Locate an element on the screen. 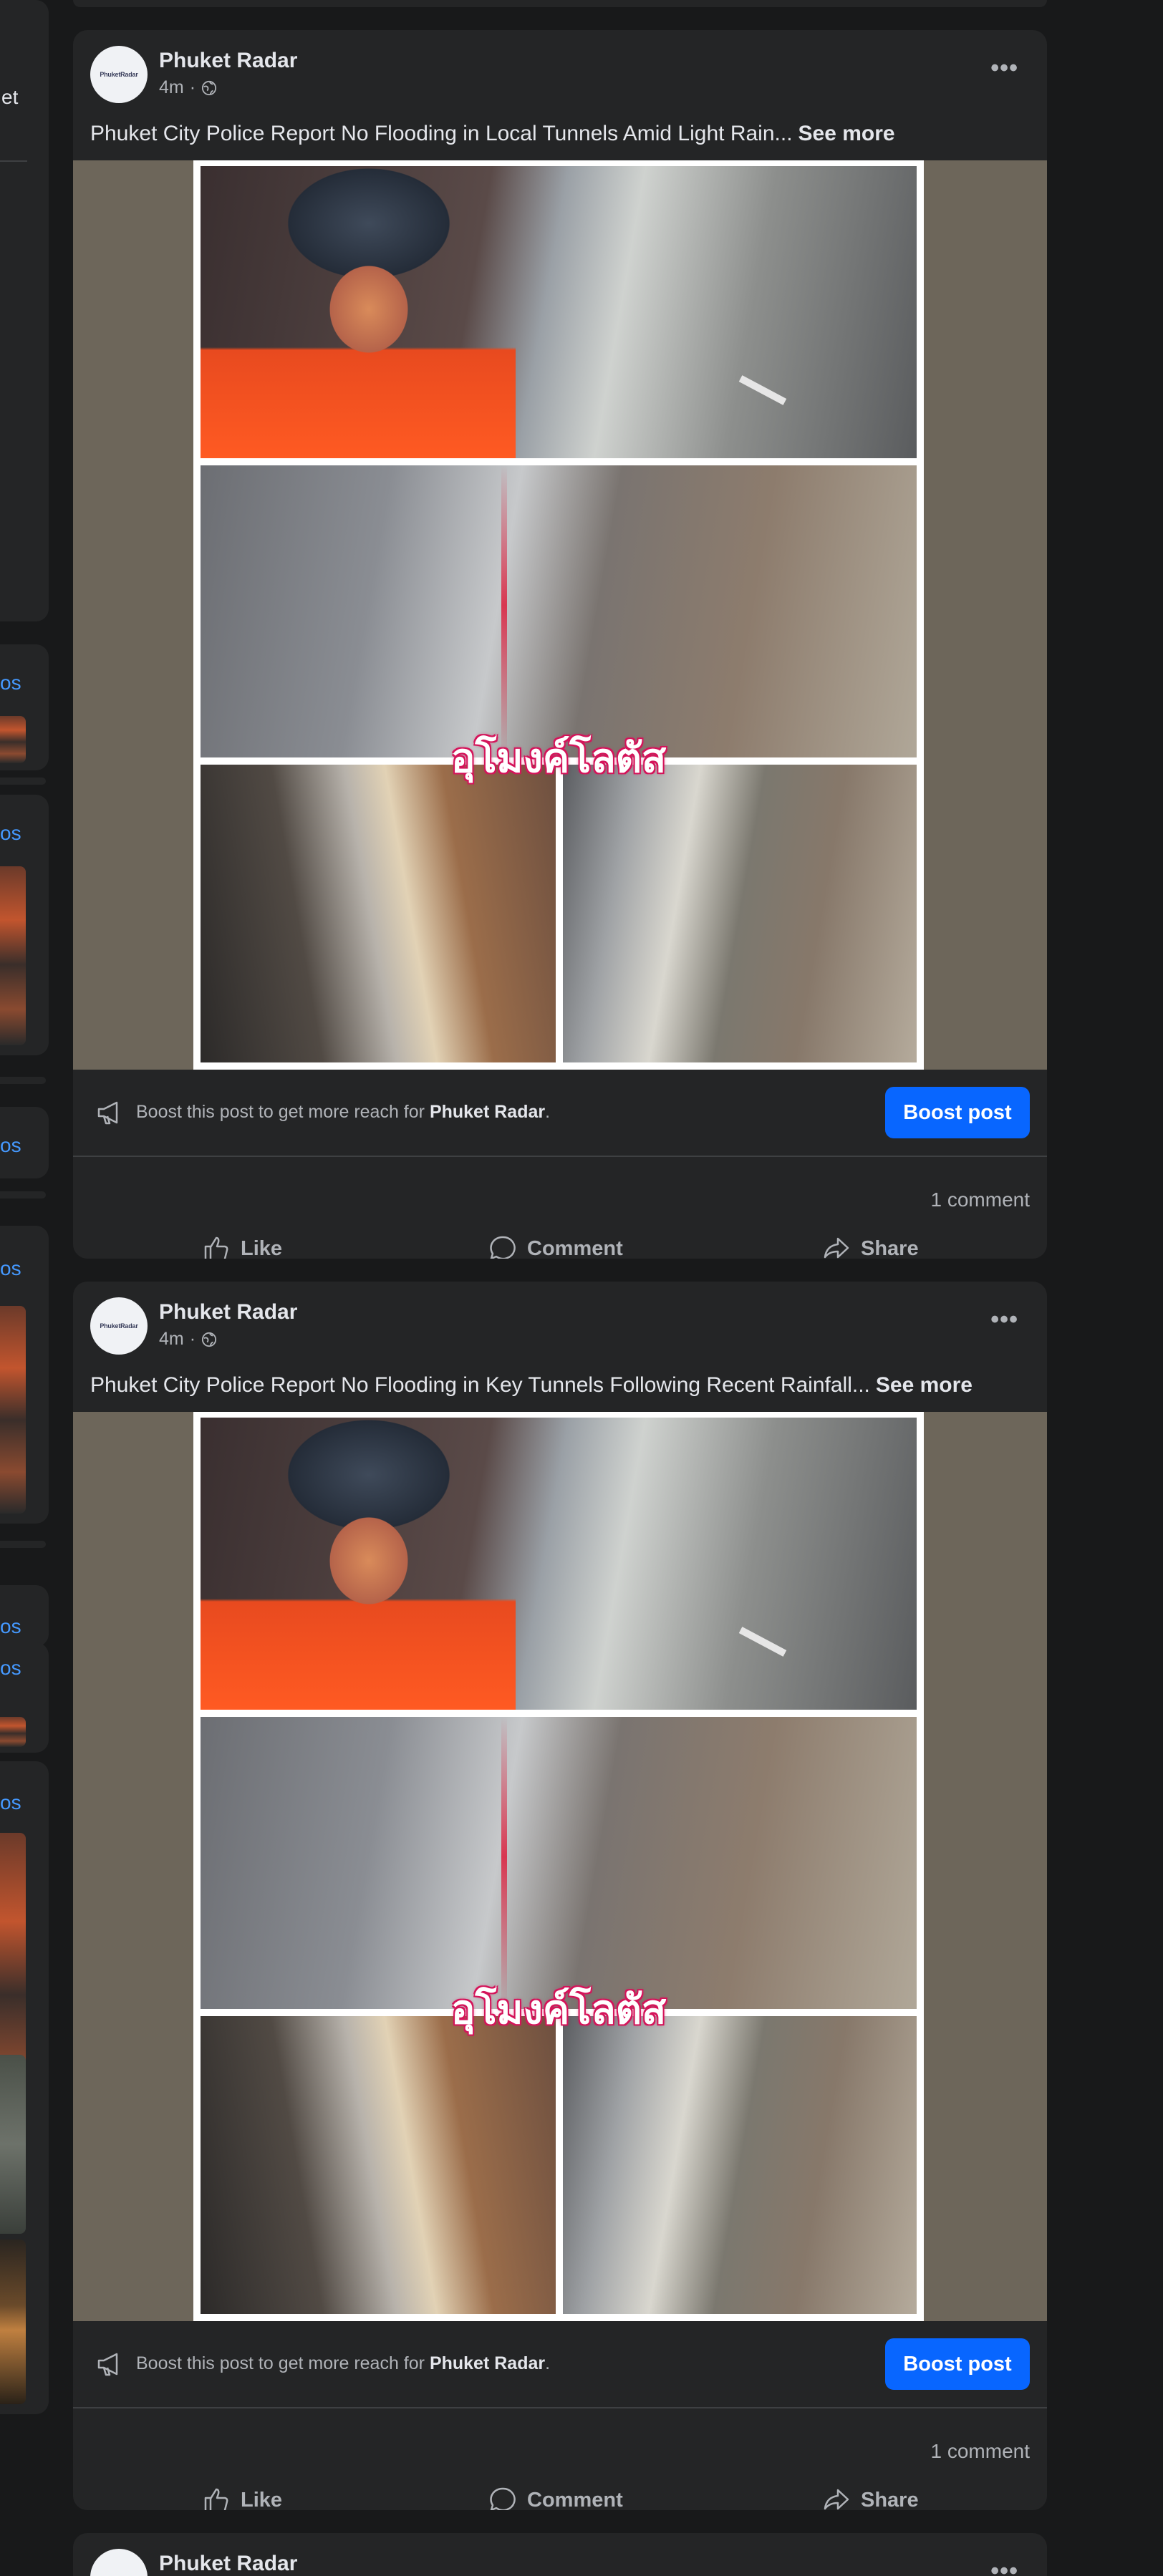 The width and height of the screenshot is (1163, 2576). feed-post: Phuket Radar ••• is located at coordinates (560, 2555).